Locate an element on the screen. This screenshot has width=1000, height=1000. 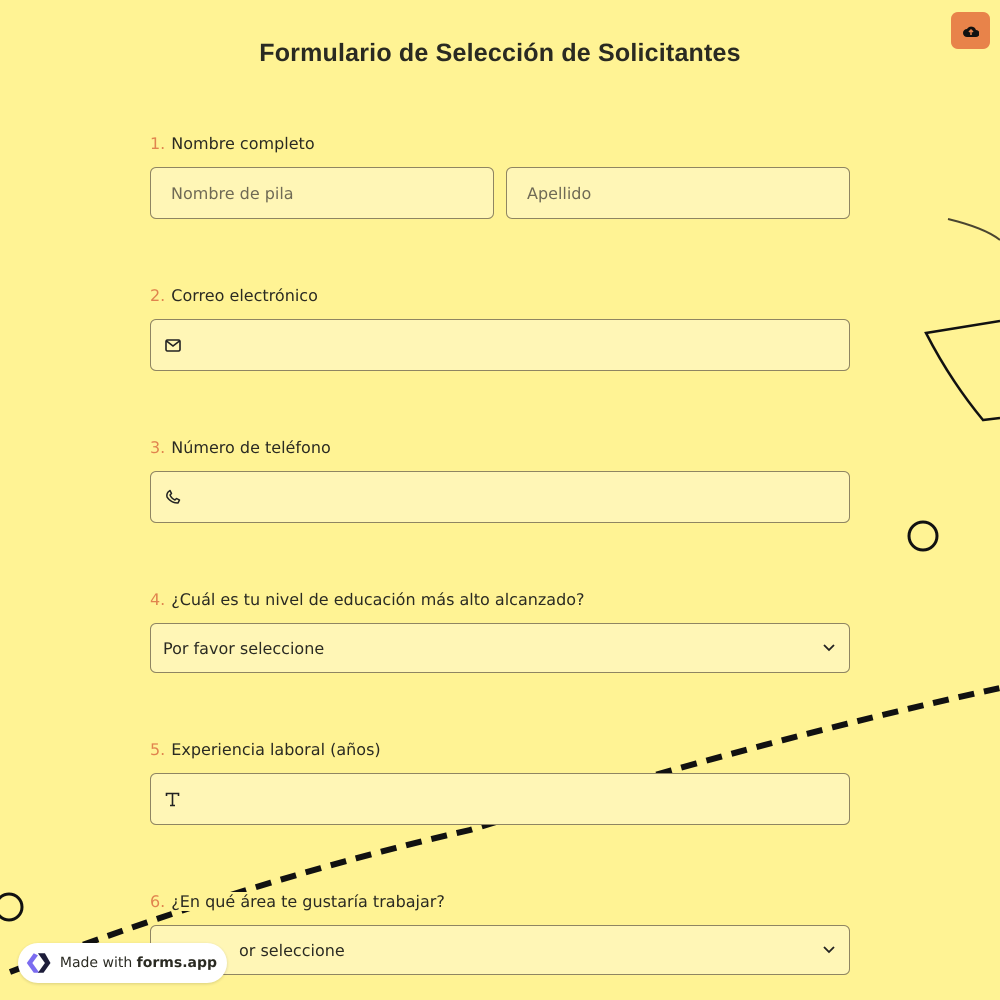
cloud-upload-icon is located at coordinates (970, 30).